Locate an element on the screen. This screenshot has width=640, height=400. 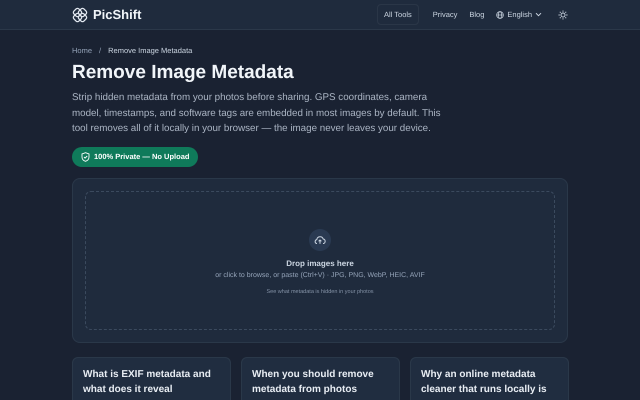
info-card: When you should remove metadata from photos is located at coordinates (320, 378).